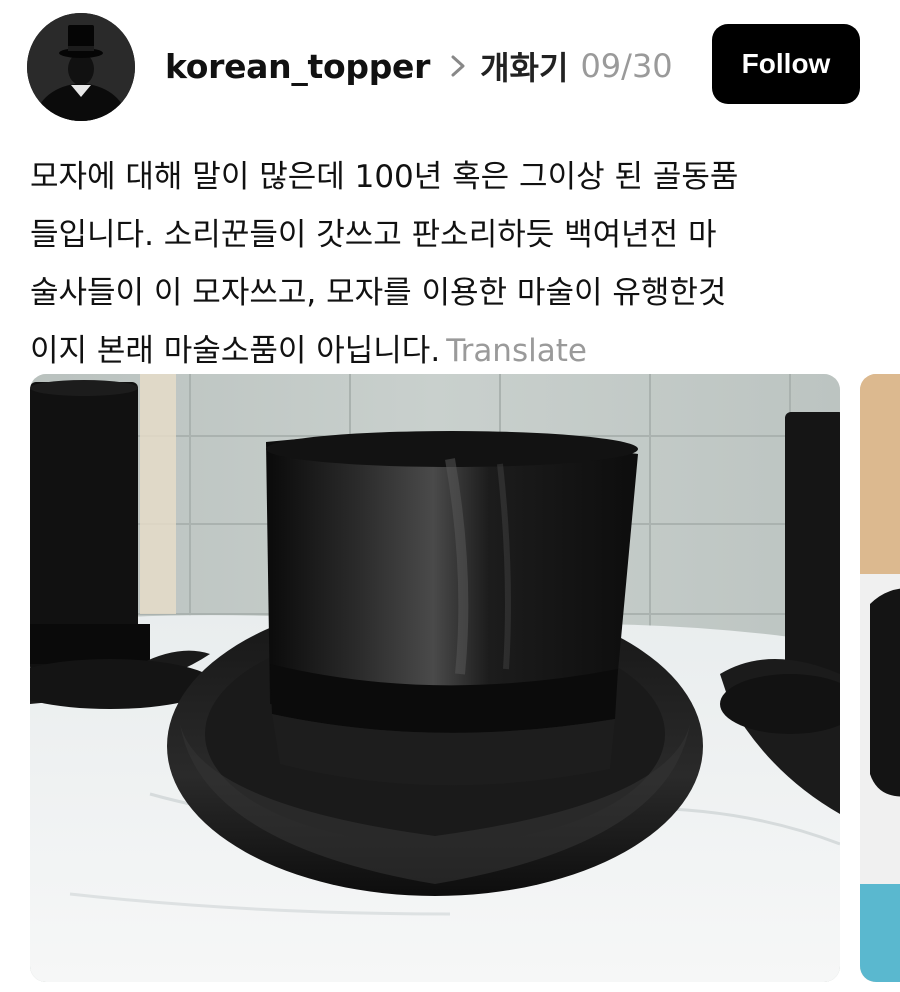  I want to click on avatar-image, so click(81, 67).